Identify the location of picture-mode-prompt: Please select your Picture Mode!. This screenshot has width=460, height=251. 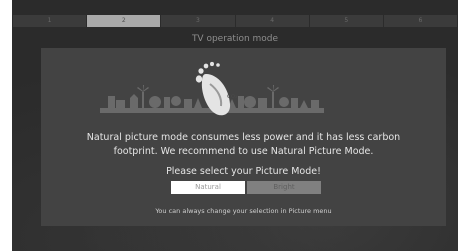
(243, 171).